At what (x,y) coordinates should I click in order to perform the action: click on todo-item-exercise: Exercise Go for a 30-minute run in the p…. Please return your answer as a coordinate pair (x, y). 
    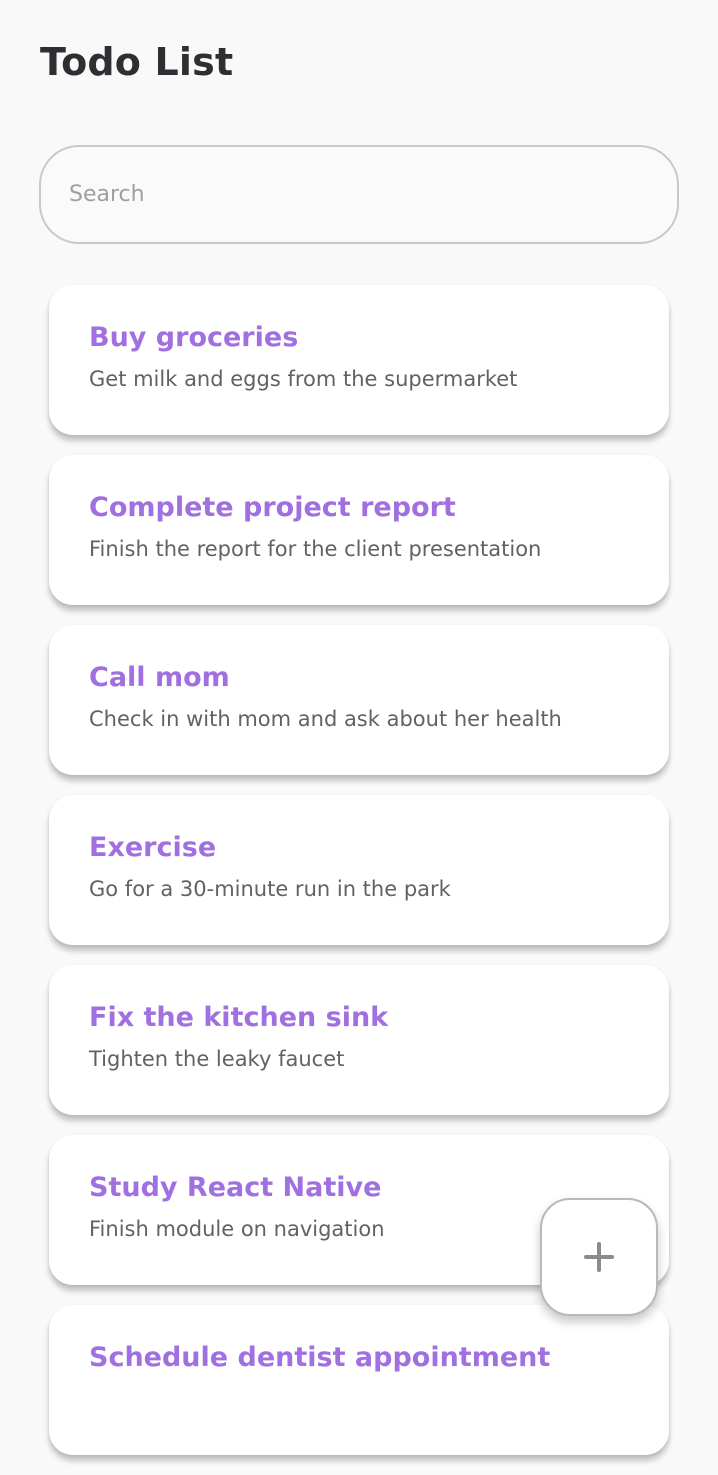
    Looking at the image, I should click on (359, 870).